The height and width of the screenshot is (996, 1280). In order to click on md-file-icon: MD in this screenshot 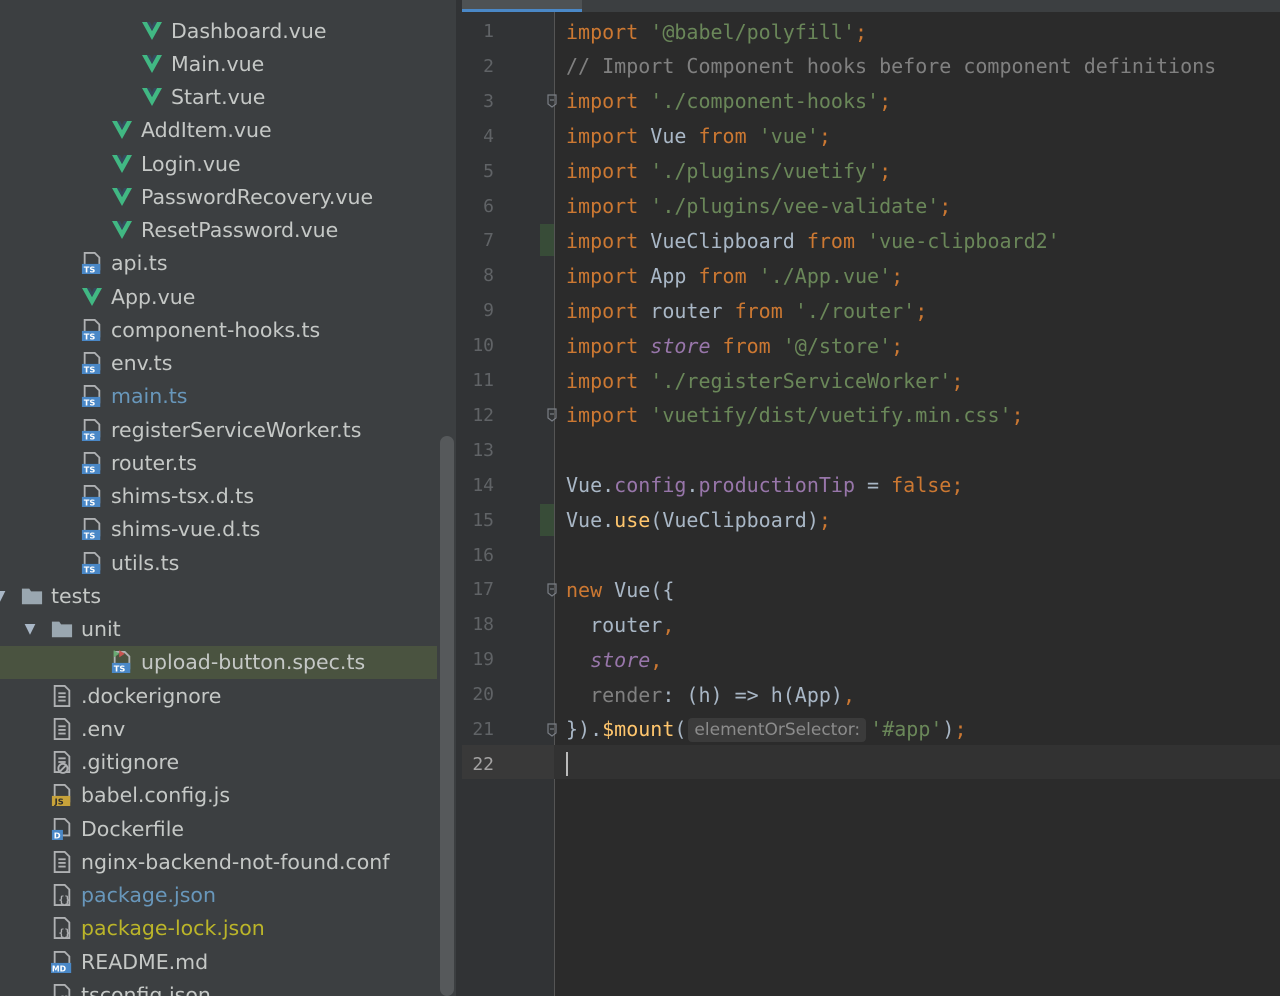, I will do `click(62, 962)`.